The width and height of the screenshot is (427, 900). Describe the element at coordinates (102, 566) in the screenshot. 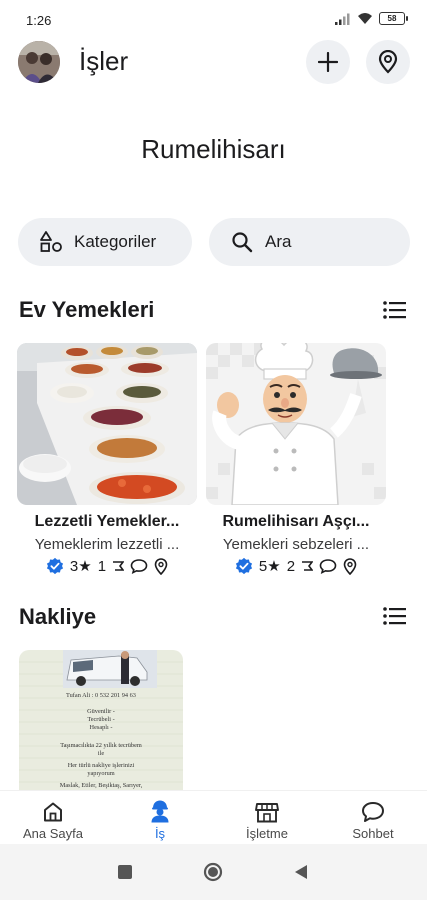

I see `reviews-count: 1` at that location.